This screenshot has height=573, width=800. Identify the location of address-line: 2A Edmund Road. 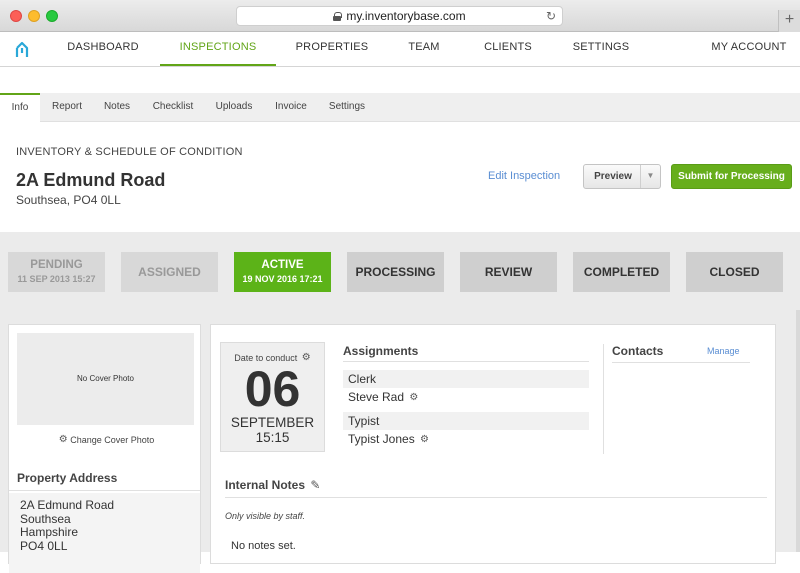
(67, 505).